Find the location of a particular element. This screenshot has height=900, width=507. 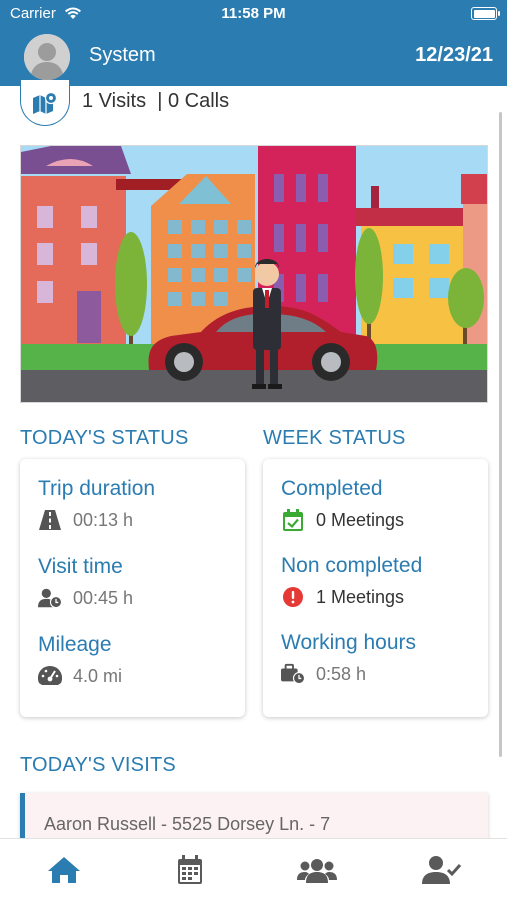

counts-text: 1 Visits | 0 Calls is located at coordinates (156, 101).